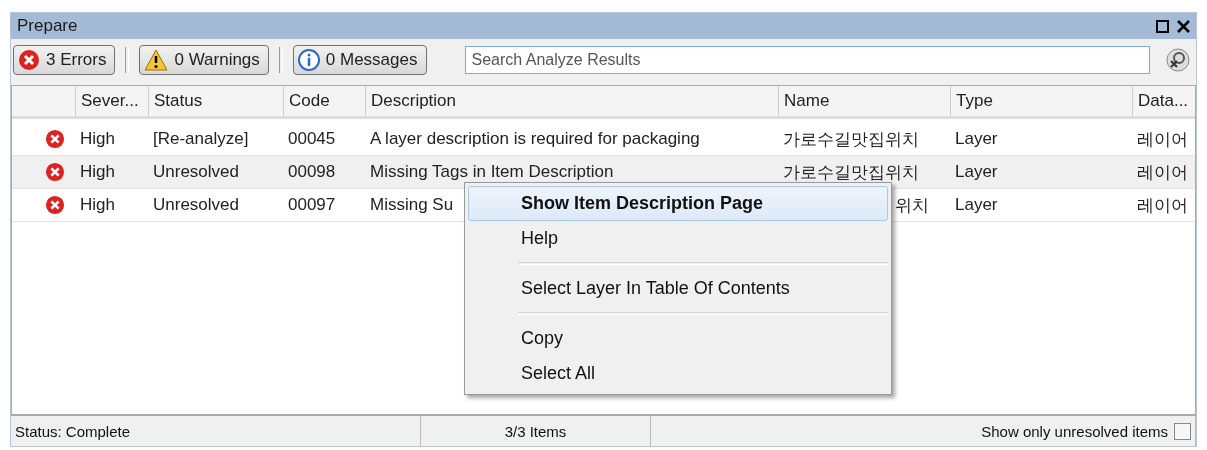 This screenshot has height=450, width=1207. Describe the element at coordinates (1178, 60) in the screenshot. I see `clear-search-icon` at that location.